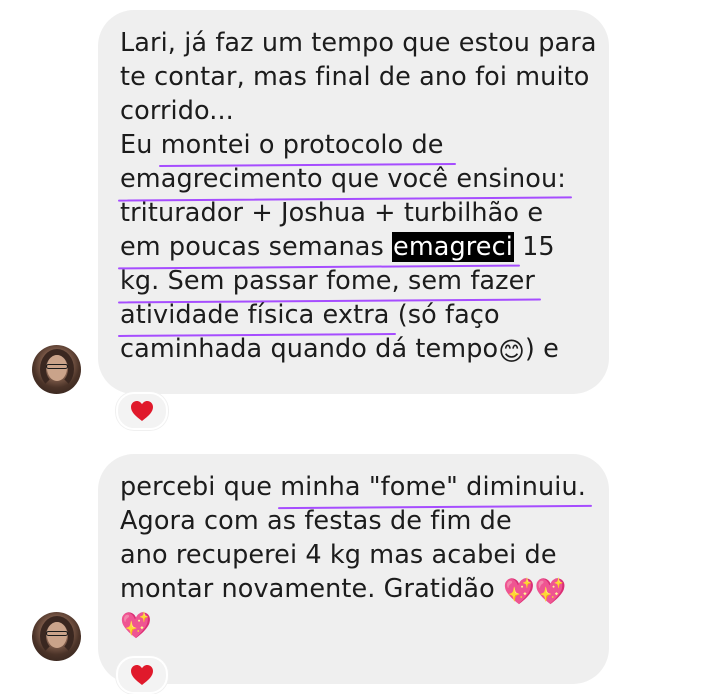 This screenshot has height=694, width=714. I want to click on sparkling-heart-icon: 💖💖, so click(535, 592).